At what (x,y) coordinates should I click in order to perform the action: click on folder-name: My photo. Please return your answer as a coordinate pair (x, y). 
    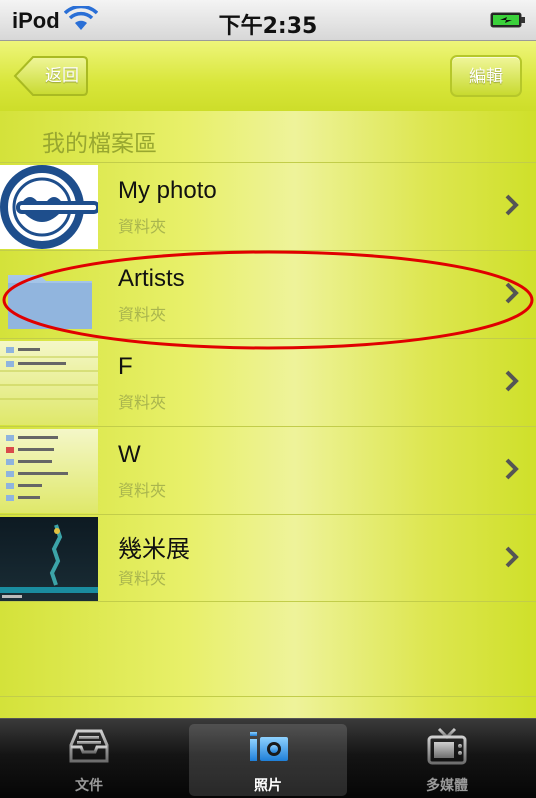
    Looking at the image, I should click on (167, 190).